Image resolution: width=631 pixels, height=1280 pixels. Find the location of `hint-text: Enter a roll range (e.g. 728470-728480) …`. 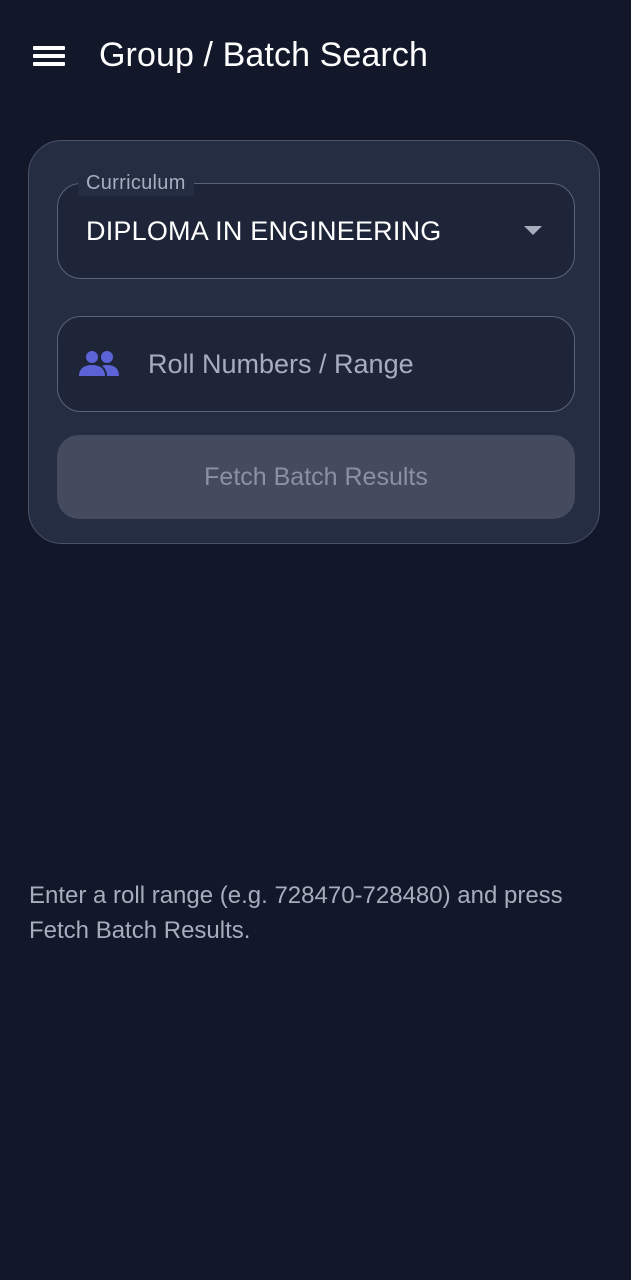

hint-text: Enter a roll range (e.g. 728470-728480) … is located at coordinates (296, 913).